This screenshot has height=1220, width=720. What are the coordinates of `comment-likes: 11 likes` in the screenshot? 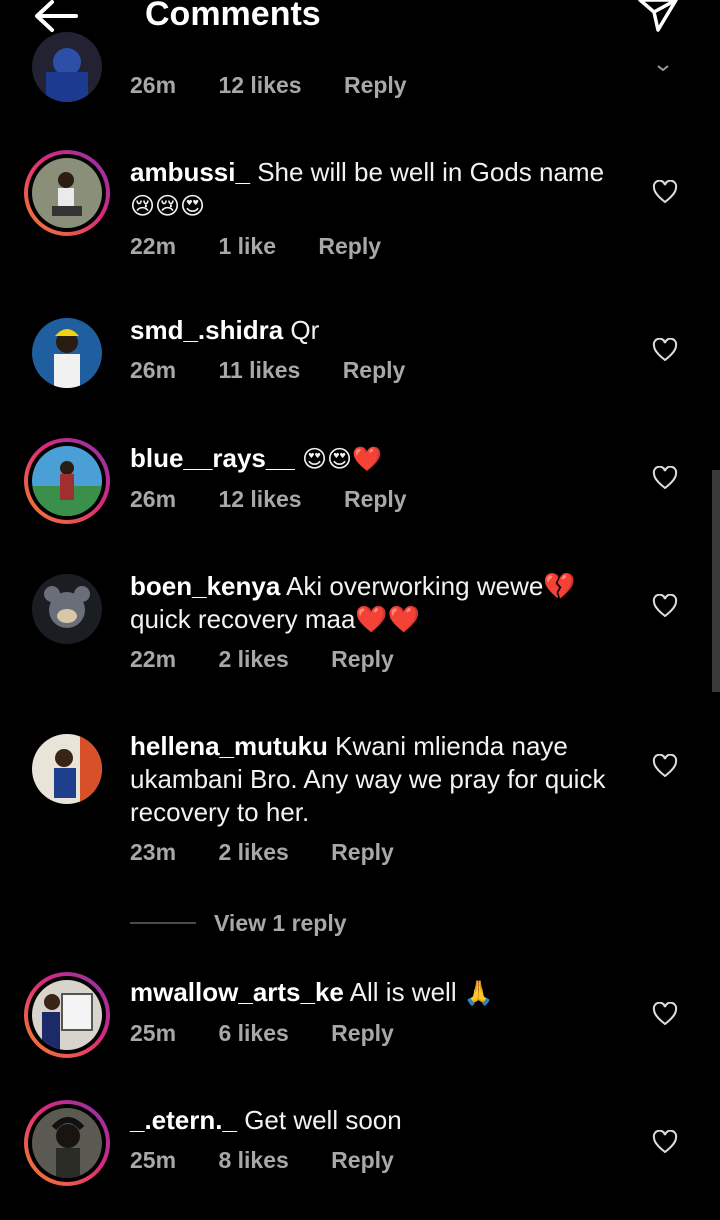 It's located at (259, 370).